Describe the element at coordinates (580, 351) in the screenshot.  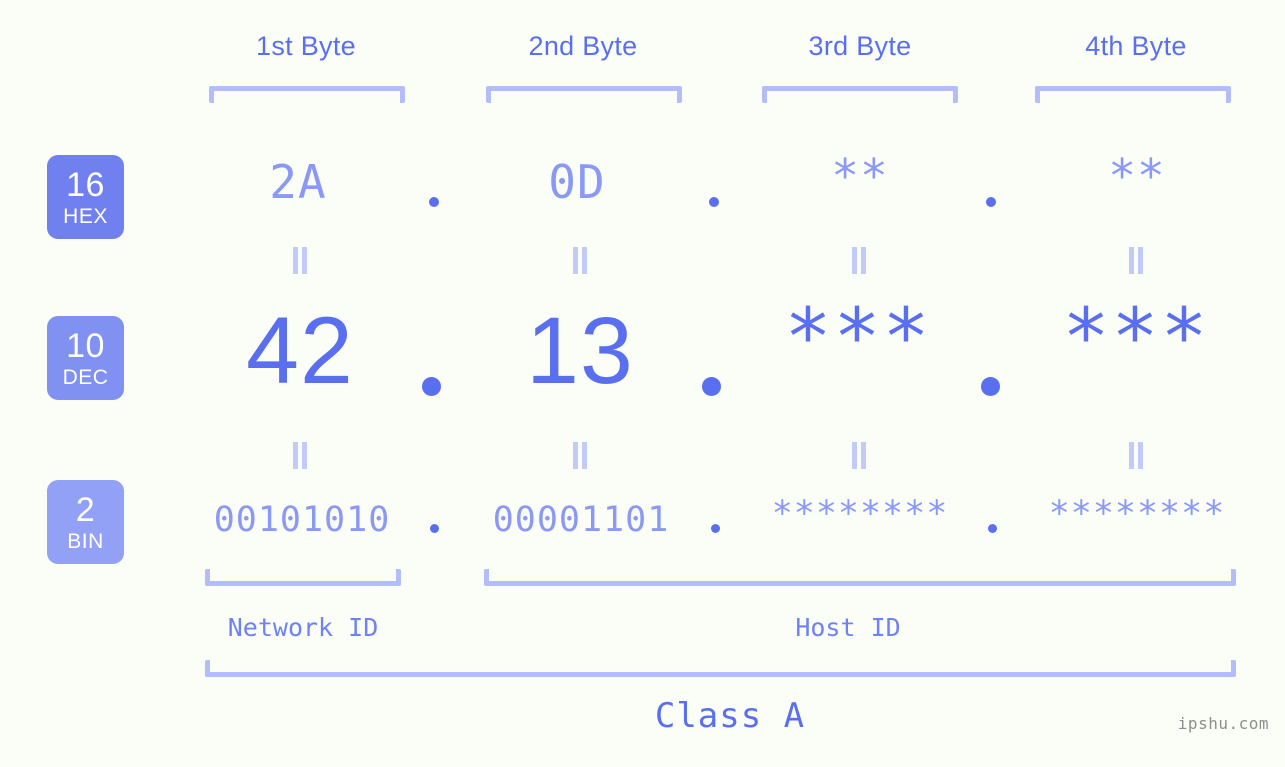
I see `dec-value-byte-2: 13` at that location.